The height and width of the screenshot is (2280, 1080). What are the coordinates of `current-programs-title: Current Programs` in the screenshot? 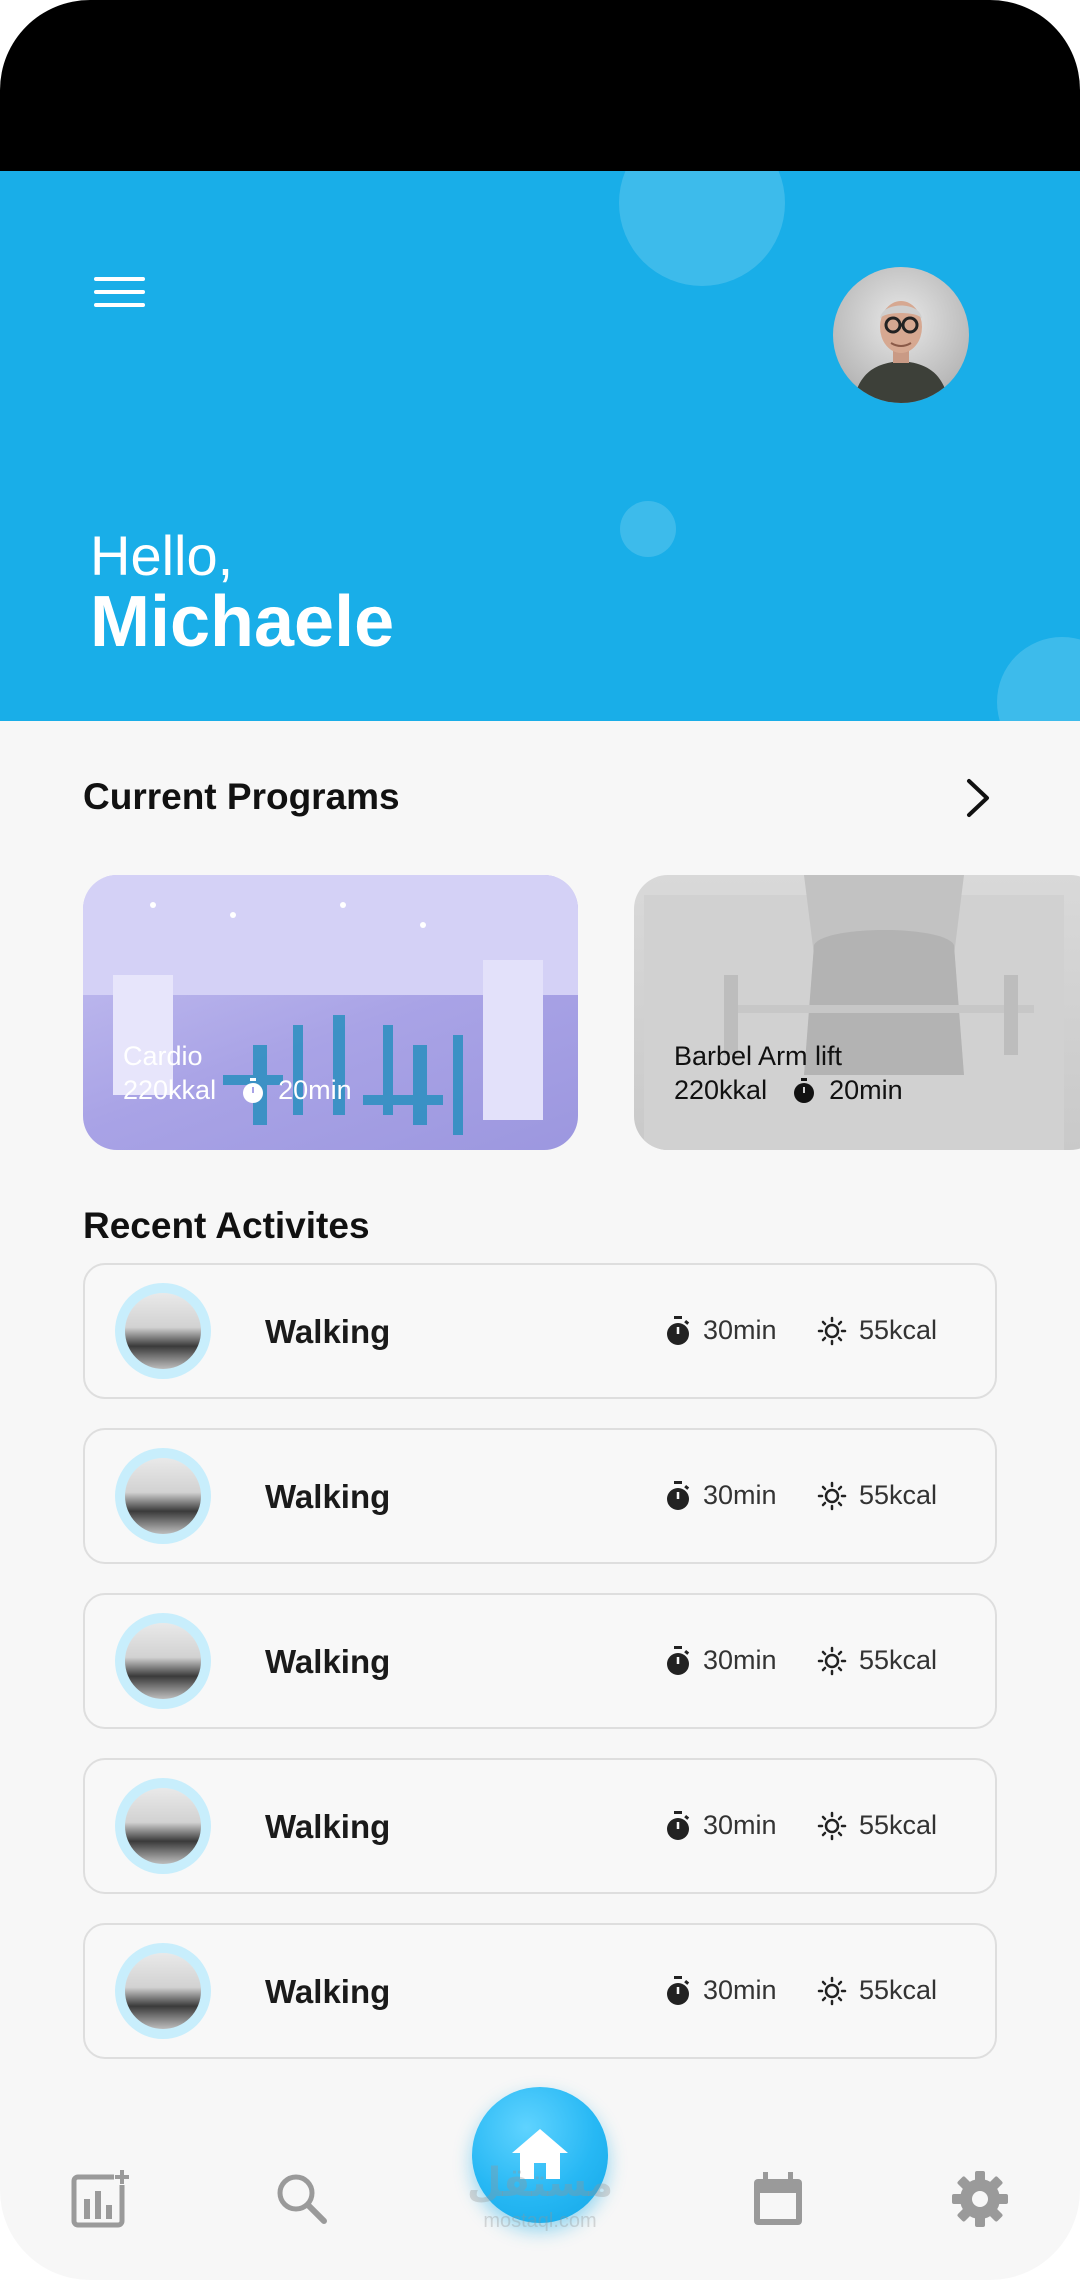 It's located at (241, 796).